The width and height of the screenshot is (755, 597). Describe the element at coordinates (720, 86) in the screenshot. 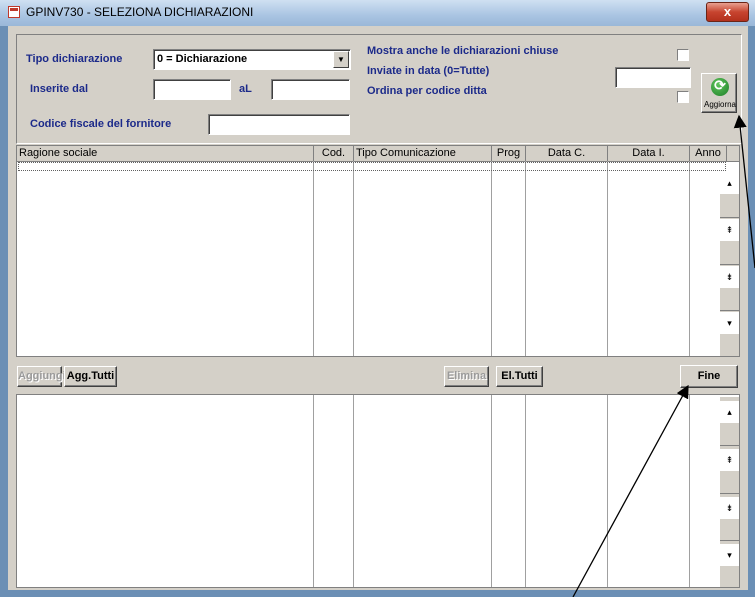

I see `refresh-icon` at that location.